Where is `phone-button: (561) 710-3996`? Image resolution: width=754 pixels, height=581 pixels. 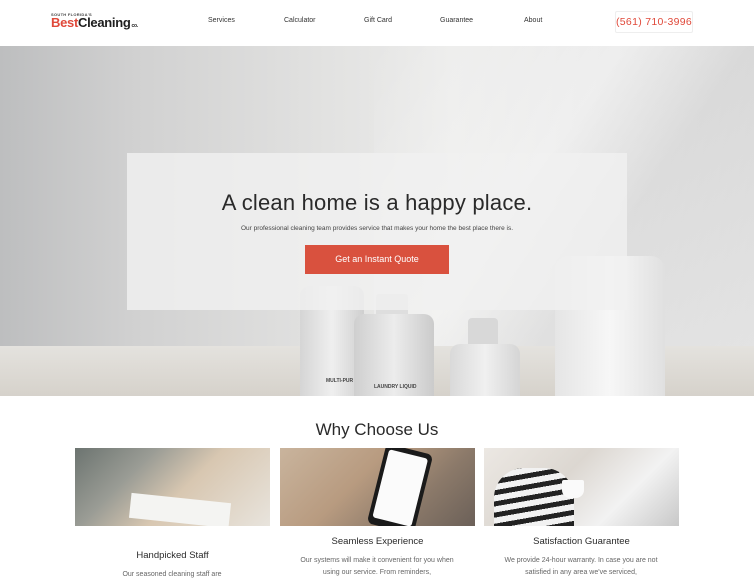 phone-button: (561) 710-3996 is located at coordinates (654, 22).